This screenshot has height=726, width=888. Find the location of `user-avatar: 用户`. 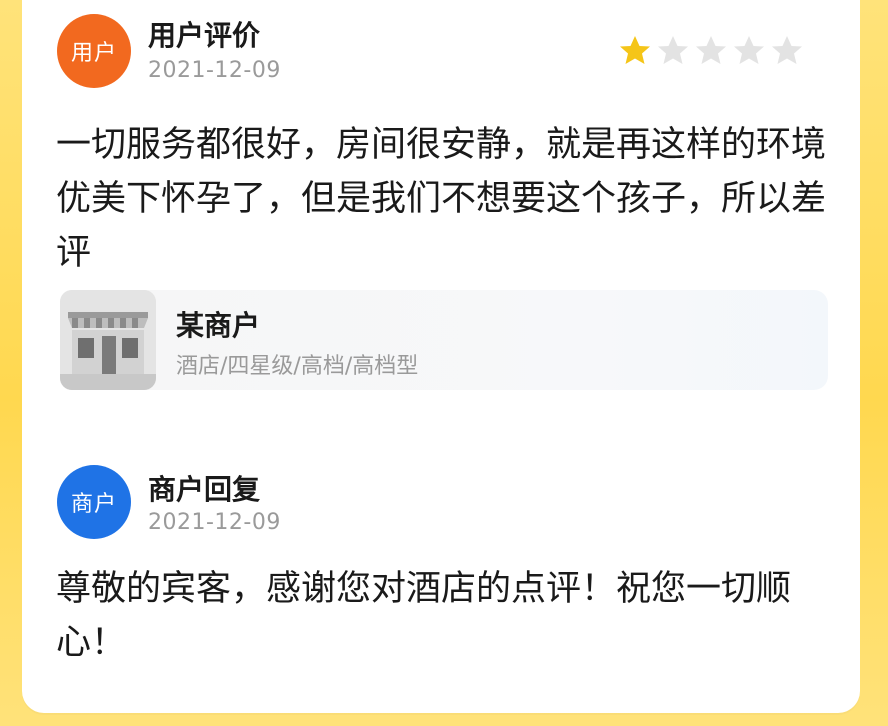

user-avatar: 用户 is located at coordinates (94, 51).